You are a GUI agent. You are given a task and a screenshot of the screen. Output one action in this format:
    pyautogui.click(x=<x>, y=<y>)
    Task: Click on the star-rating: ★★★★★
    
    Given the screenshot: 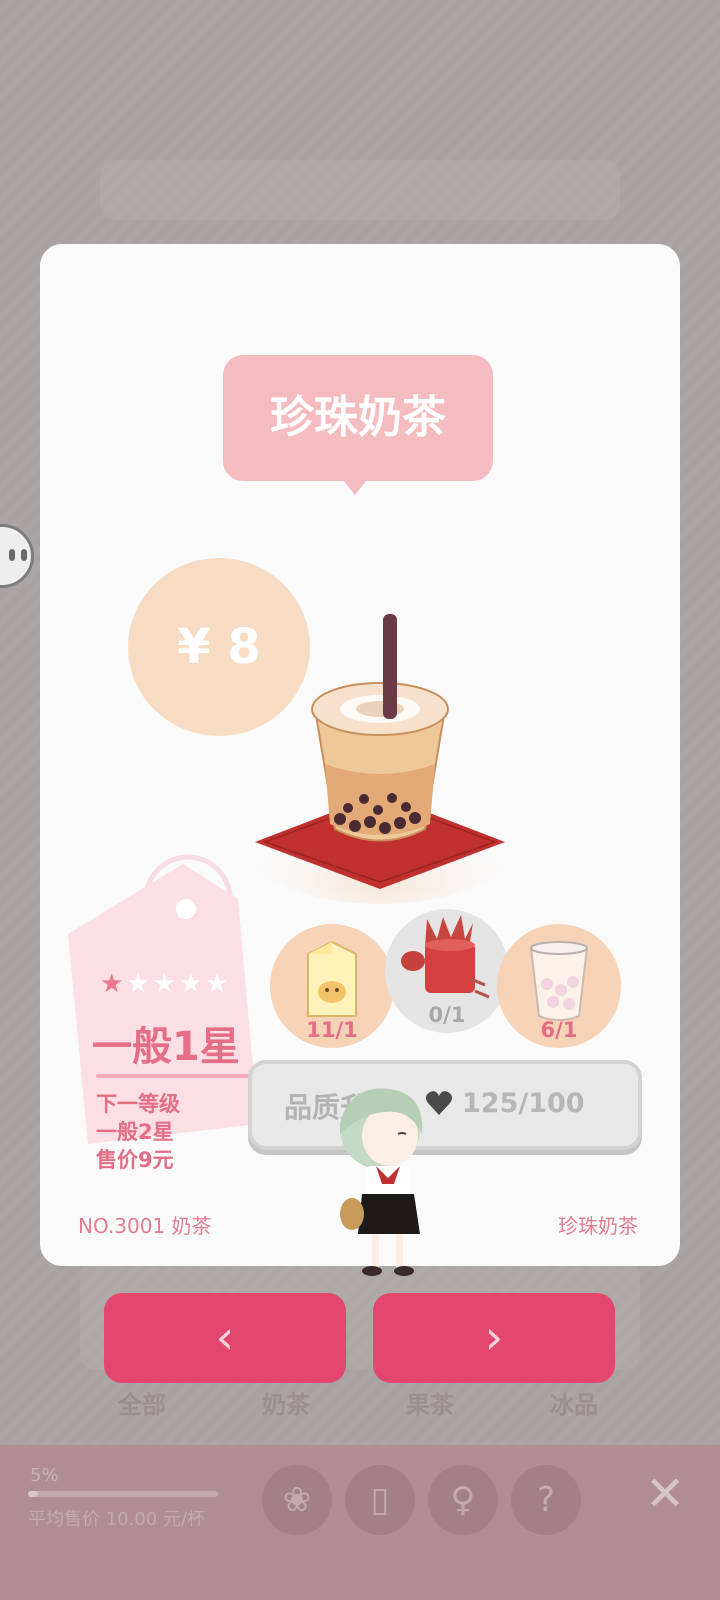 What is the action you would take?
    pyautogui.click(x=166, y=984)
    